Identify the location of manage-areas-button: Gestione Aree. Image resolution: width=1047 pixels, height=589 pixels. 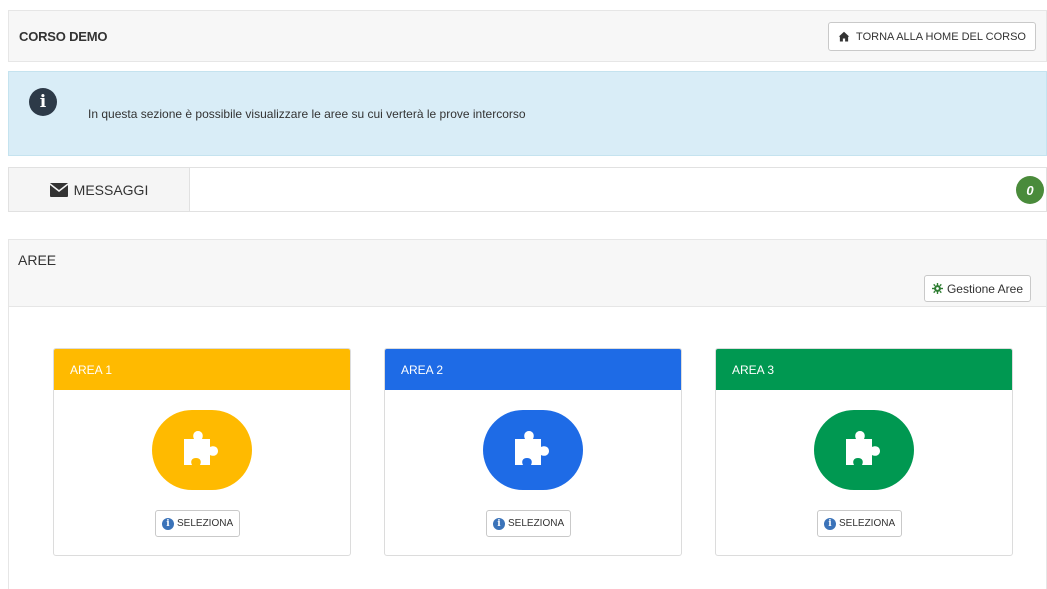
(977, 288).